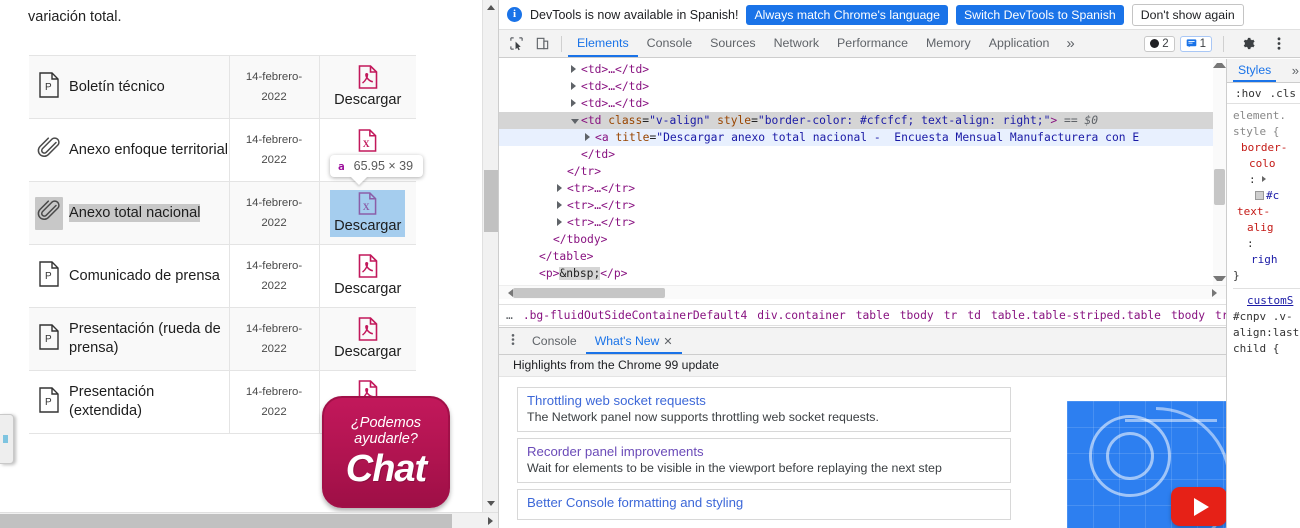 Image resolution: width=1300 pixels, height=528 pixels. What do you see at coordinates (1187, 14) in the screenshot?
I see `dont-show-again-button: Don't show again` at bounding box center [1187, 14].